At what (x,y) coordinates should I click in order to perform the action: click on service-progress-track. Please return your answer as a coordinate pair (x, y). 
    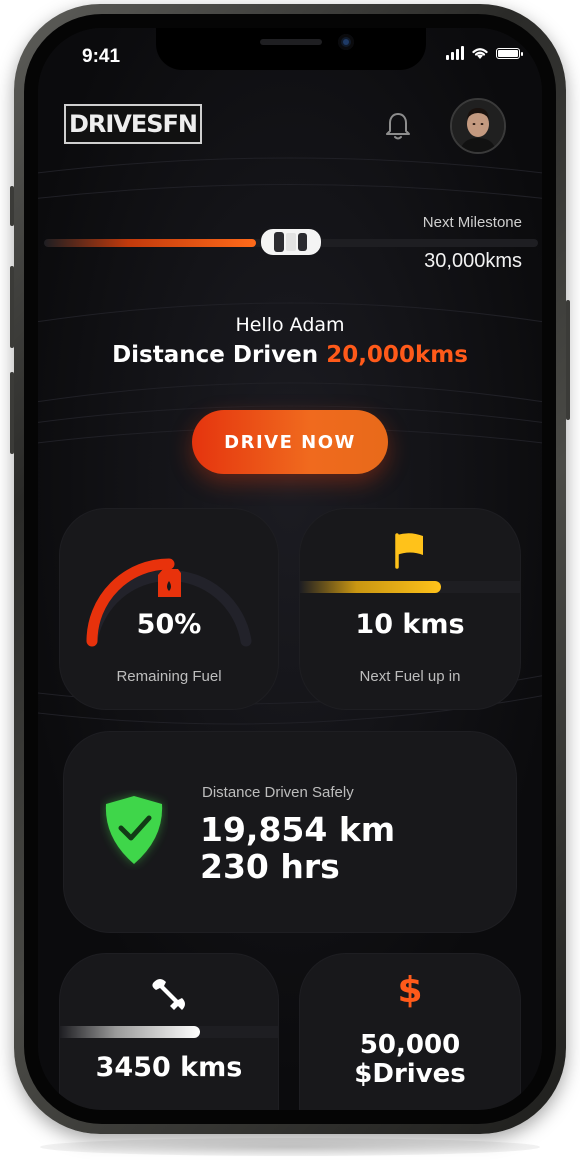
    Looking at the image, I should click on (169, 1032).